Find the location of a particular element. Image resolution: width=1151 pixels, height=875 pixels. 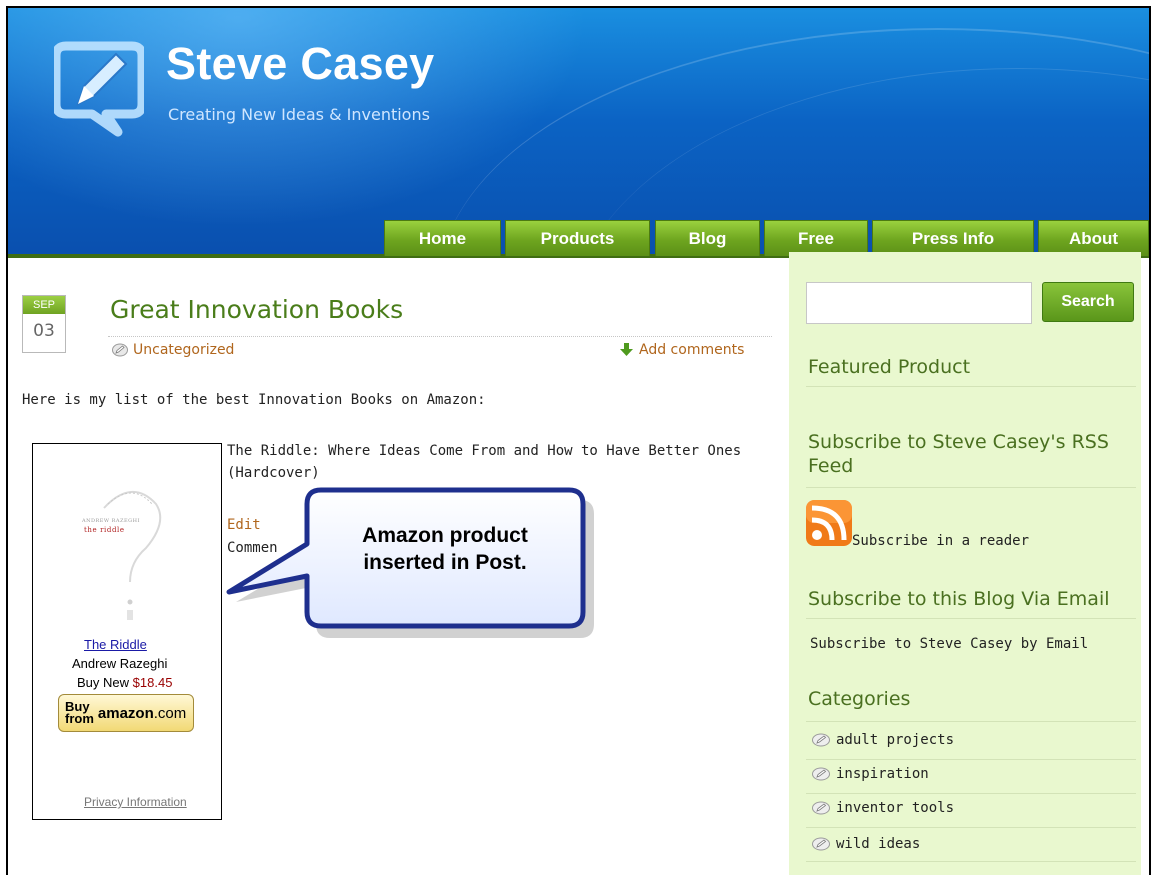

nav-tab-label: About is located at coordinates (1093, 238).